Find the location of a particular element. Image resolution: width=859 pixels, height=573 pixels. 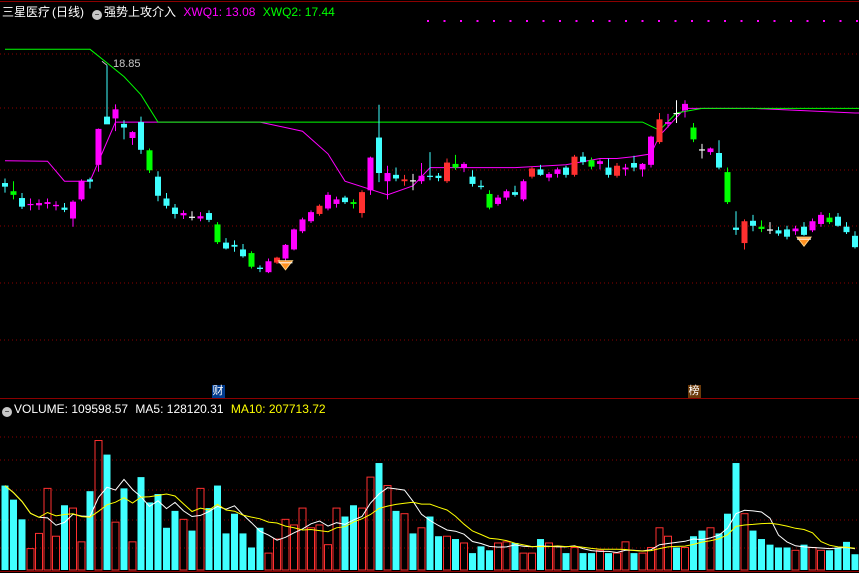

chart-period: (日线) is located at coordinates (68, 12).